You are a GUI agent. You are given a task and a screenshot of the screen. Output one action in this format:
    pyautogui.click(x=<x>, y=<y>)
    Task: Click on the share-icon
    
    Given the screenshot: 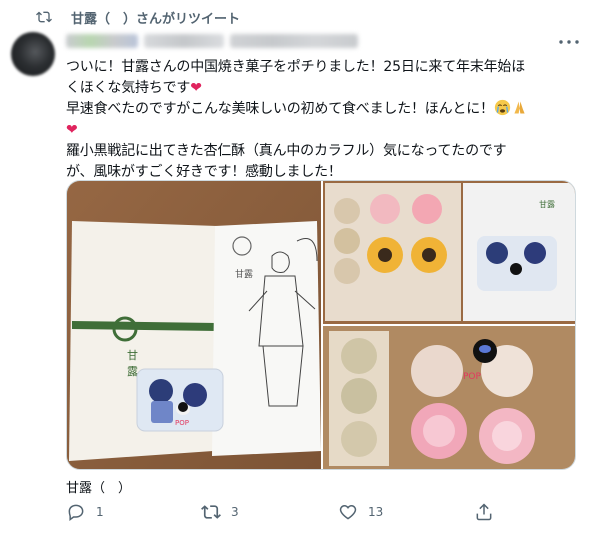 What is the action you would take?
    pyautogui.click(x=484, y=512)
    